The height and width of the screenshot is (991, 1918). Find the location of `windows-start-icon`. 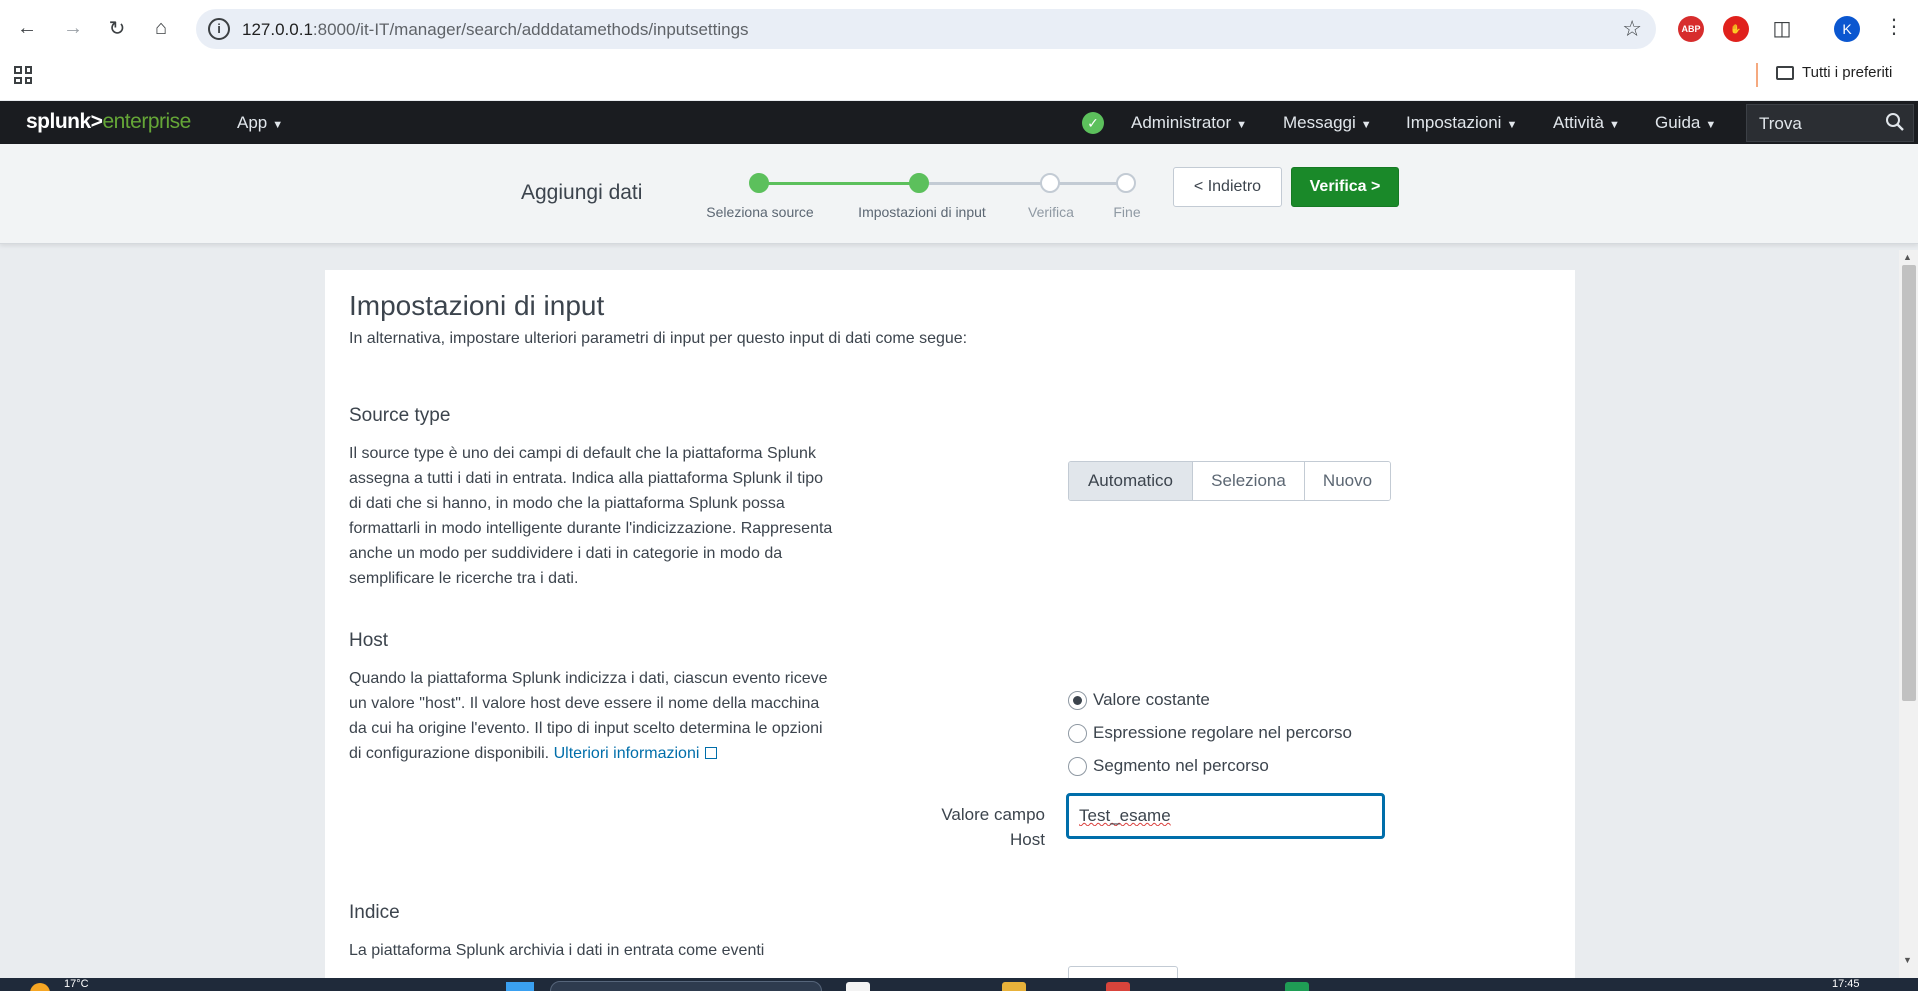

windows-start-icon is located at coordinates (520, 986).